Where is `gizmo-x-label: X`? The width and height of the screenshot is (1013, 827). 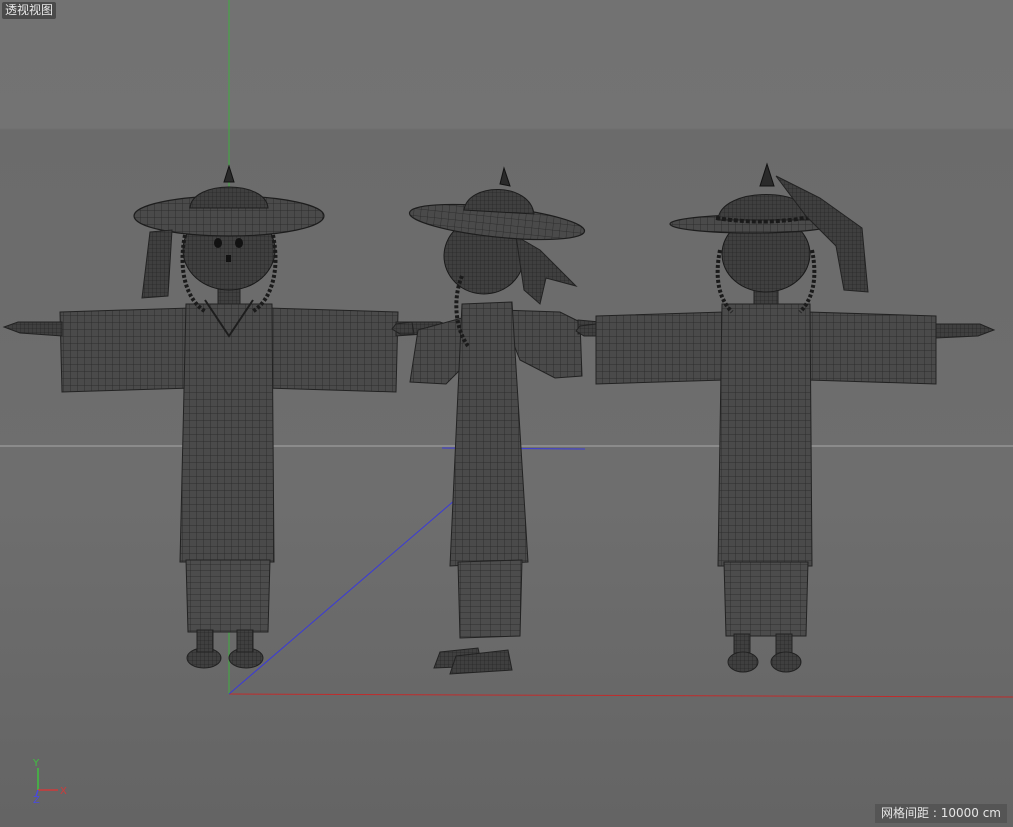 gizmo-x-label: X is located at coordinates (63, 791).